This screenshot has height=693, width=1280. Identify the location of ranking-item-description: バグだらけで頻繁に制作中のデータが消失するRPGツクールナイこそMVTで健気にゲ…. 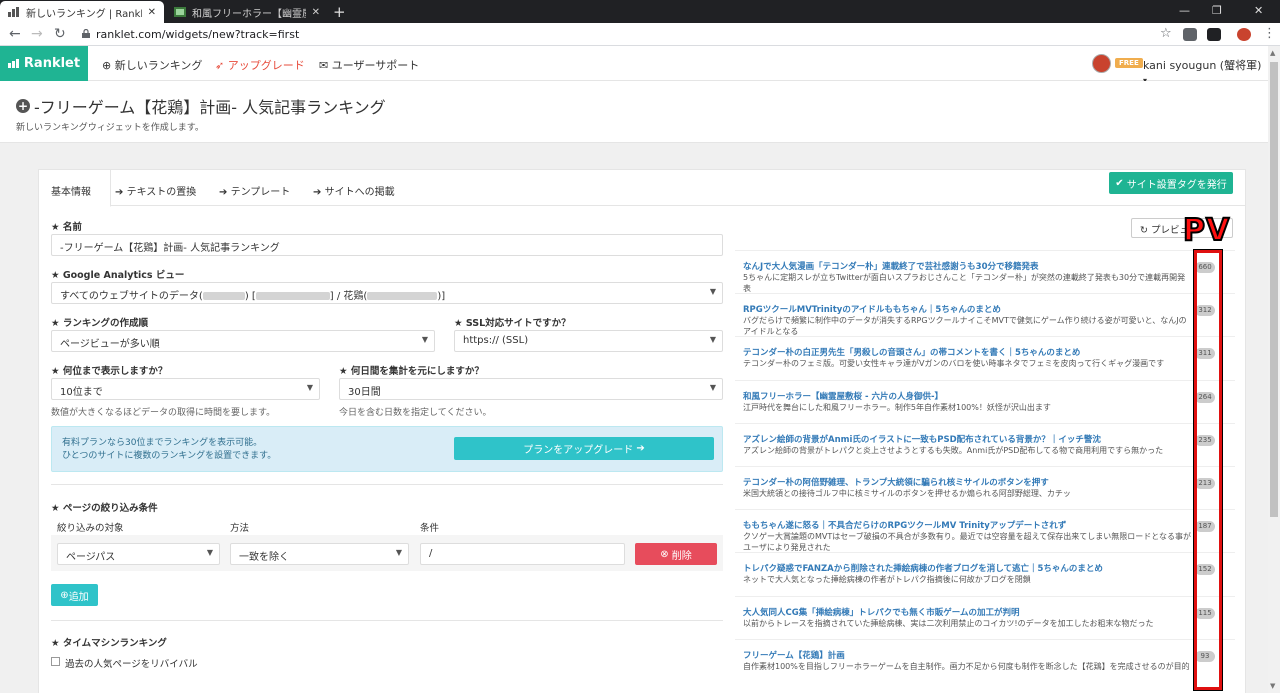
(965, 326).